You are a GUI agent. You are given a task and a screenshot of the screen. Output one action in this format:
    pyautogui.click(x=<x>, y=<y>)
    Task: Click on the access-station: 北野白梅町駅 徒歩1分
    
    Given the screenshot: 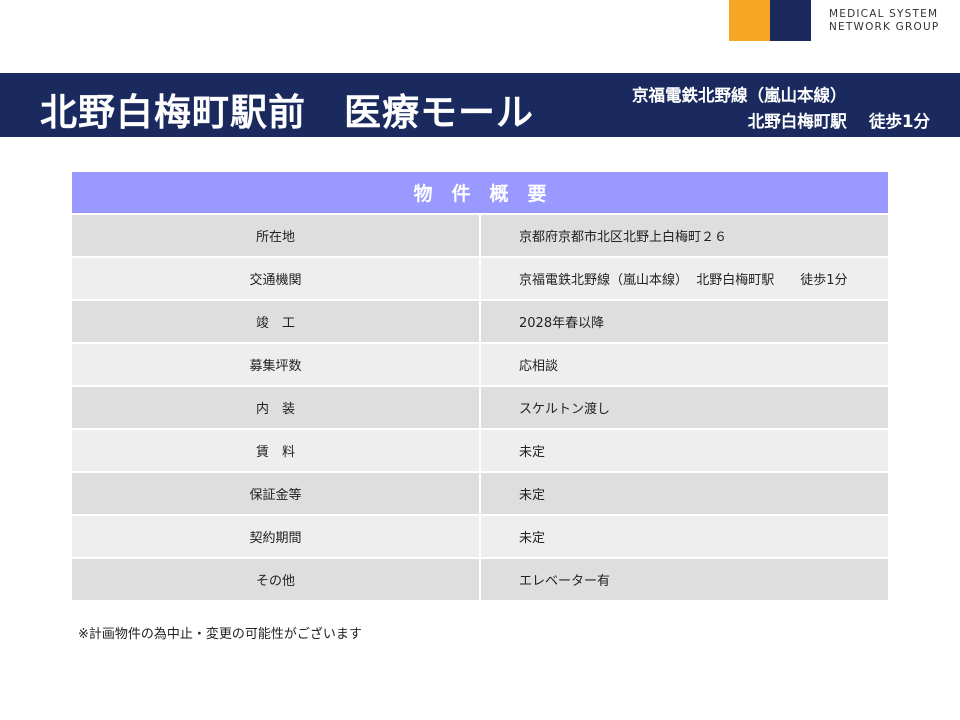 What is the action you would take?
    pyautogui.click(x=838, y=121)
    